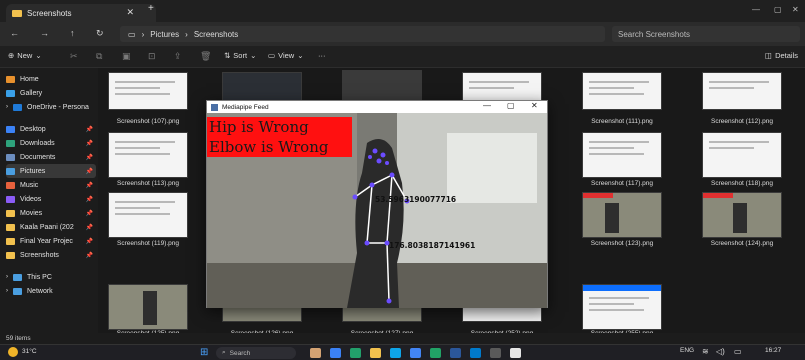  I want to click on breadcrumb-pictures: Pictures, so click(164, 34).